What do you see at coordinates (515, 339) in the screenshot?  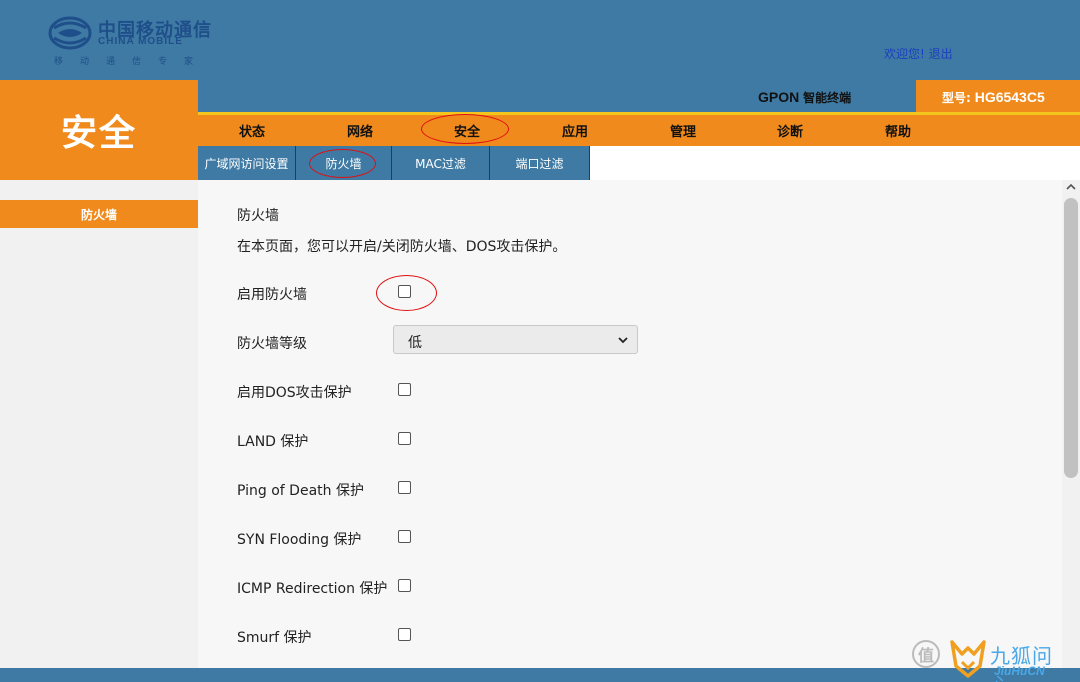 I see `firewall-level-select: 低` at bounding box center [515, 339].